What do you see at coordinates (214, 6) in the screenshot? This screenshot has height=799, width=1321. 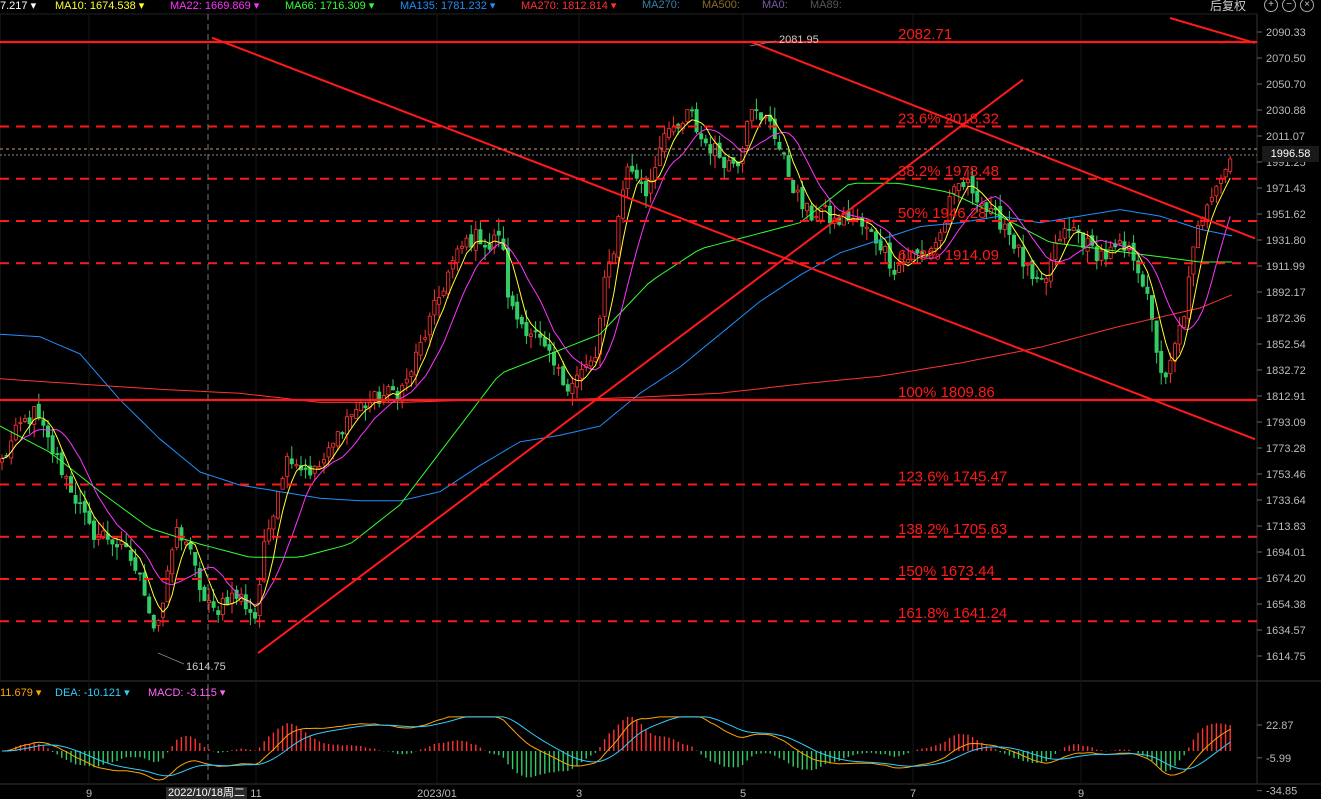 I see `ma-legend-item: MA22: 1669.869 ▾` at bounding box center [214, 6].